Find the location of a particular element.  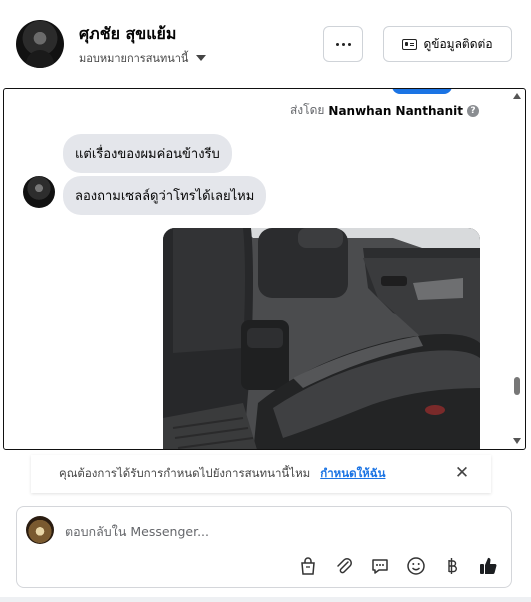

scroll-thumb is located at coordinates (517, 386).